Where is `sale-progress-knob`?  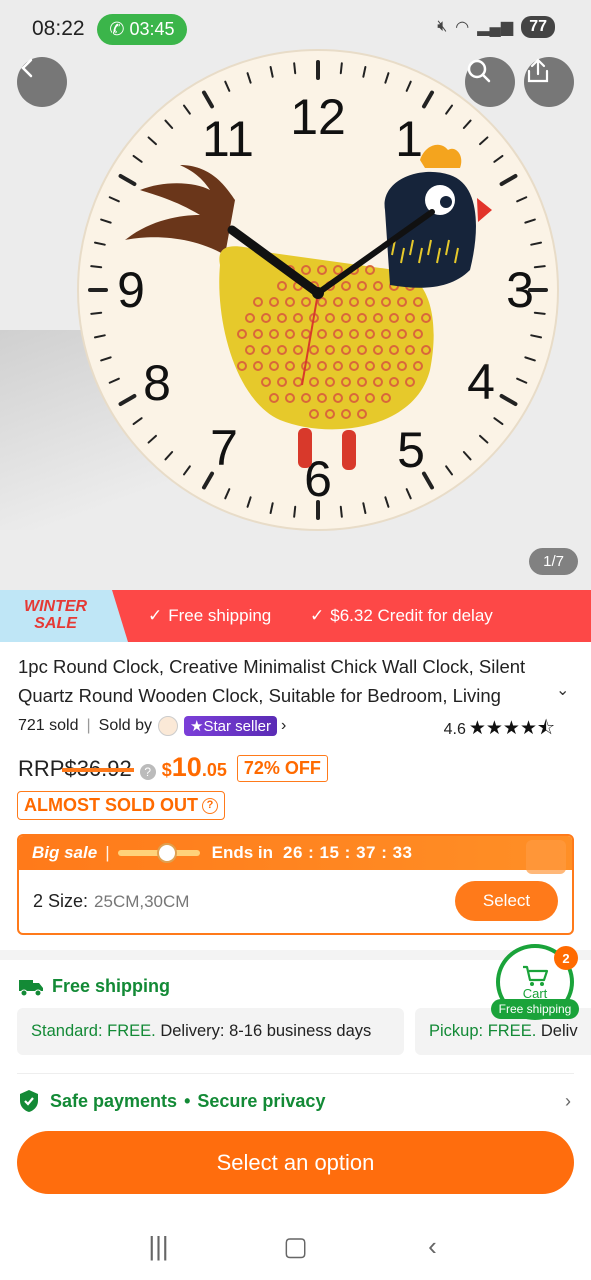 sale-progress-knob is located at coordinates (166, 853).